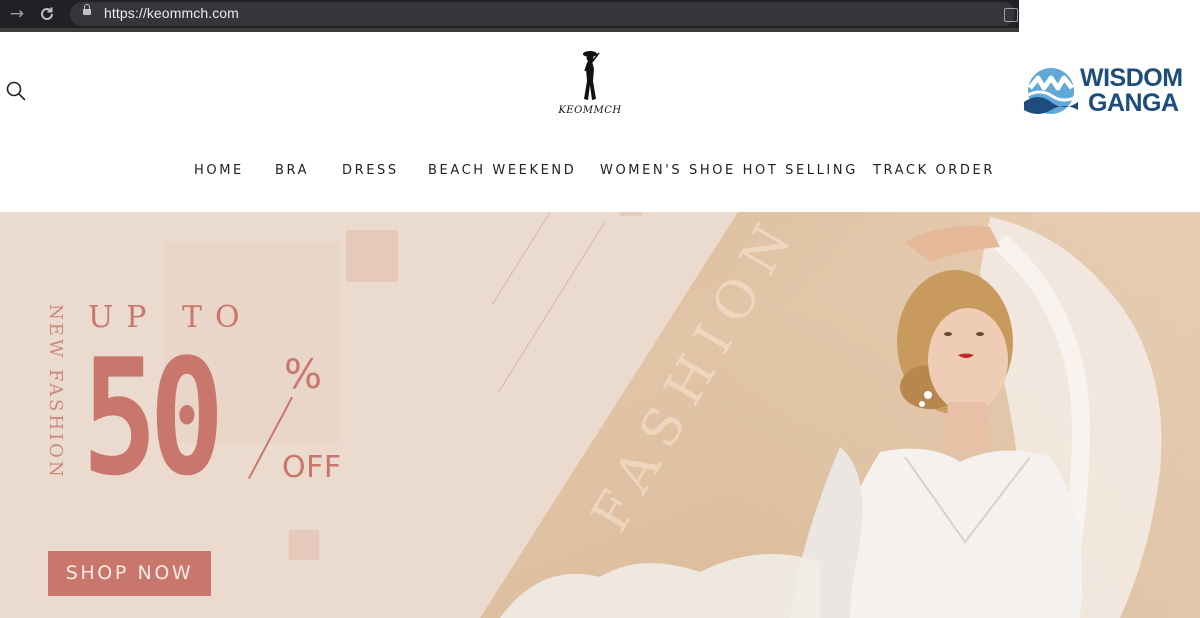 The height and width of the screenshot is (618, 1200). Describe the element at coordinates (153, 417) in the screenshot. I see `hero-discount-amount: 50` at that location.